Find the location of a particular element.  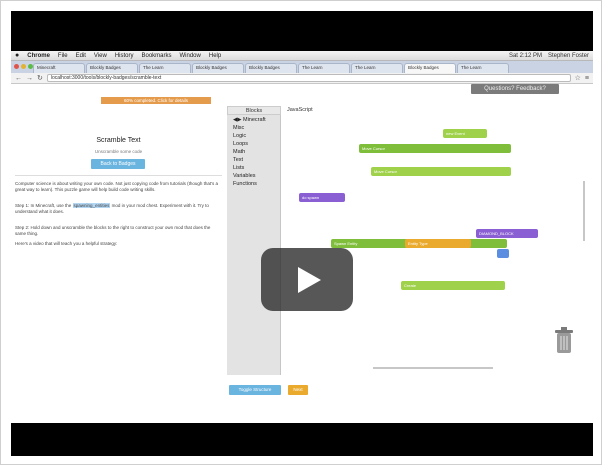

menu-icon: ≡ is located at coordinates (587, 78).